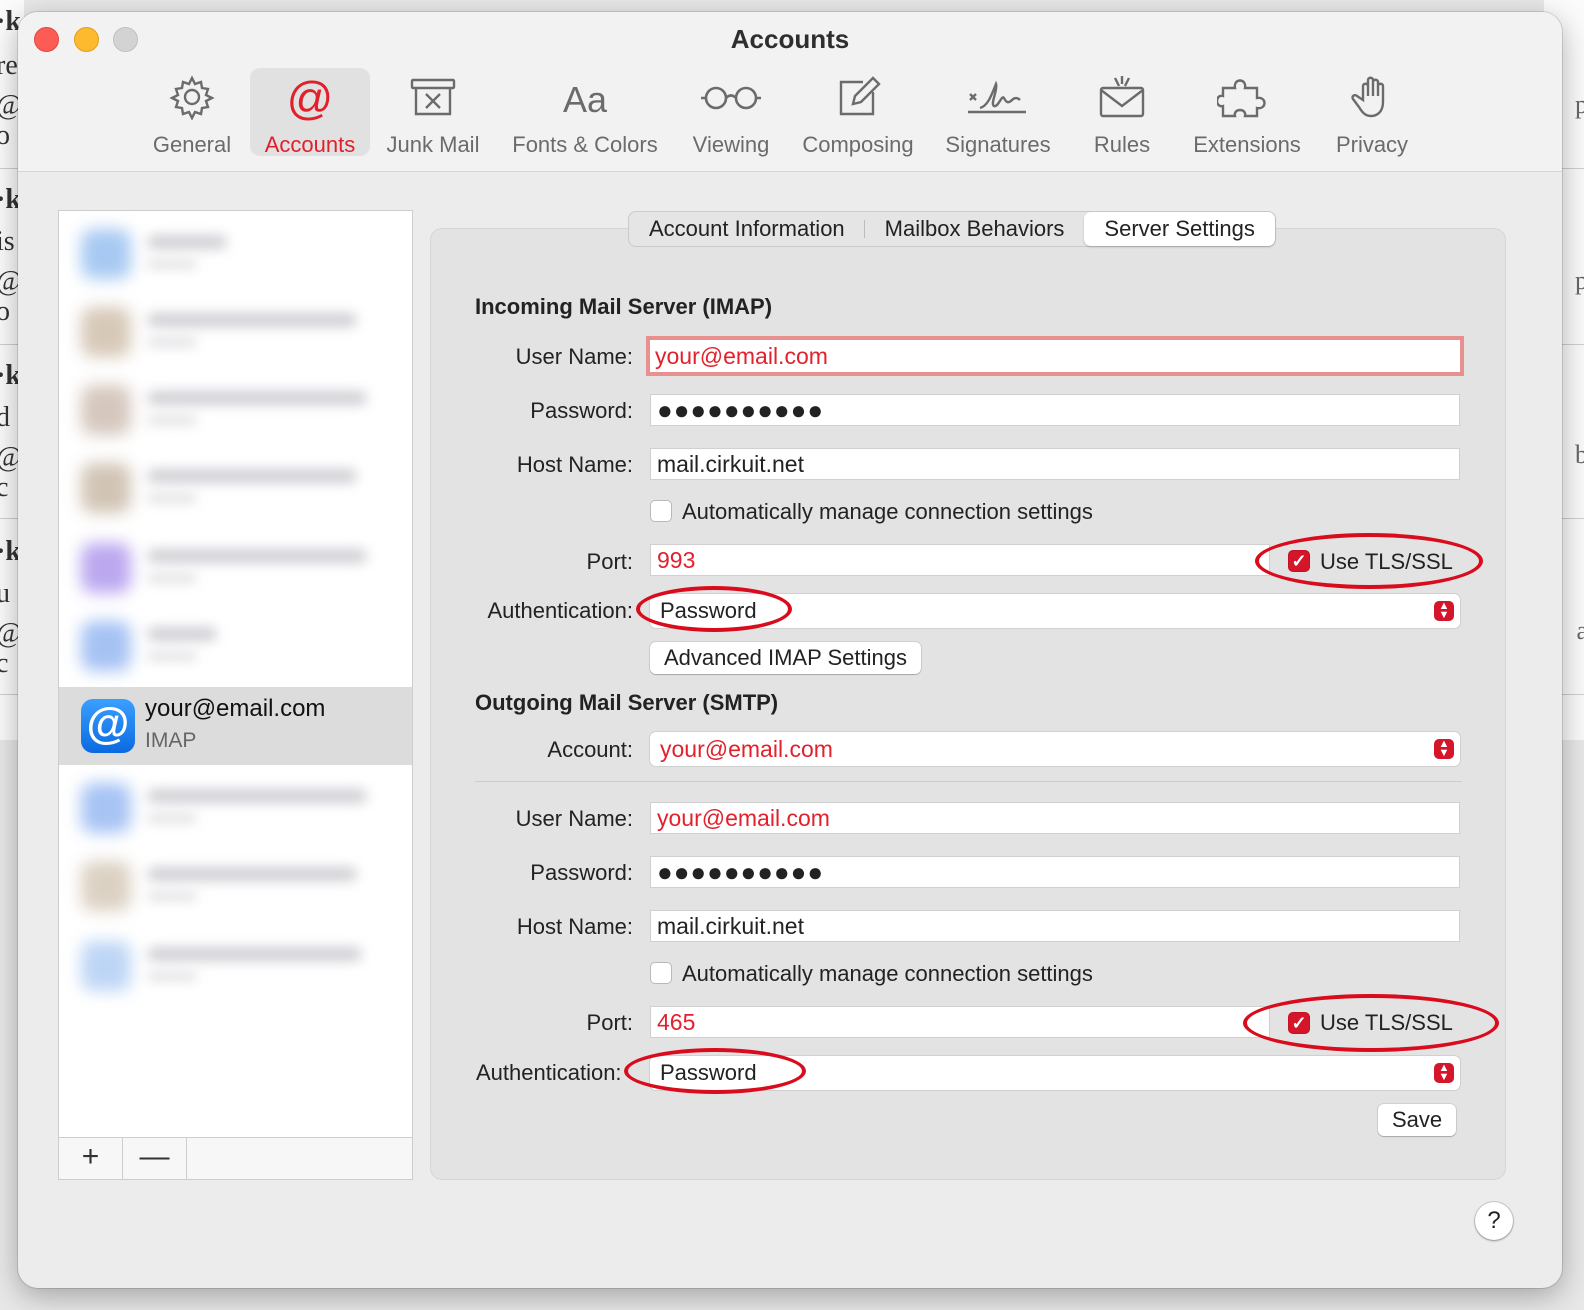 Image resolution: width=1584 pixels, height=1310 pixels. I want to click on outgoing-host-input: mail.cirkuit.net, so click(1055, 926).